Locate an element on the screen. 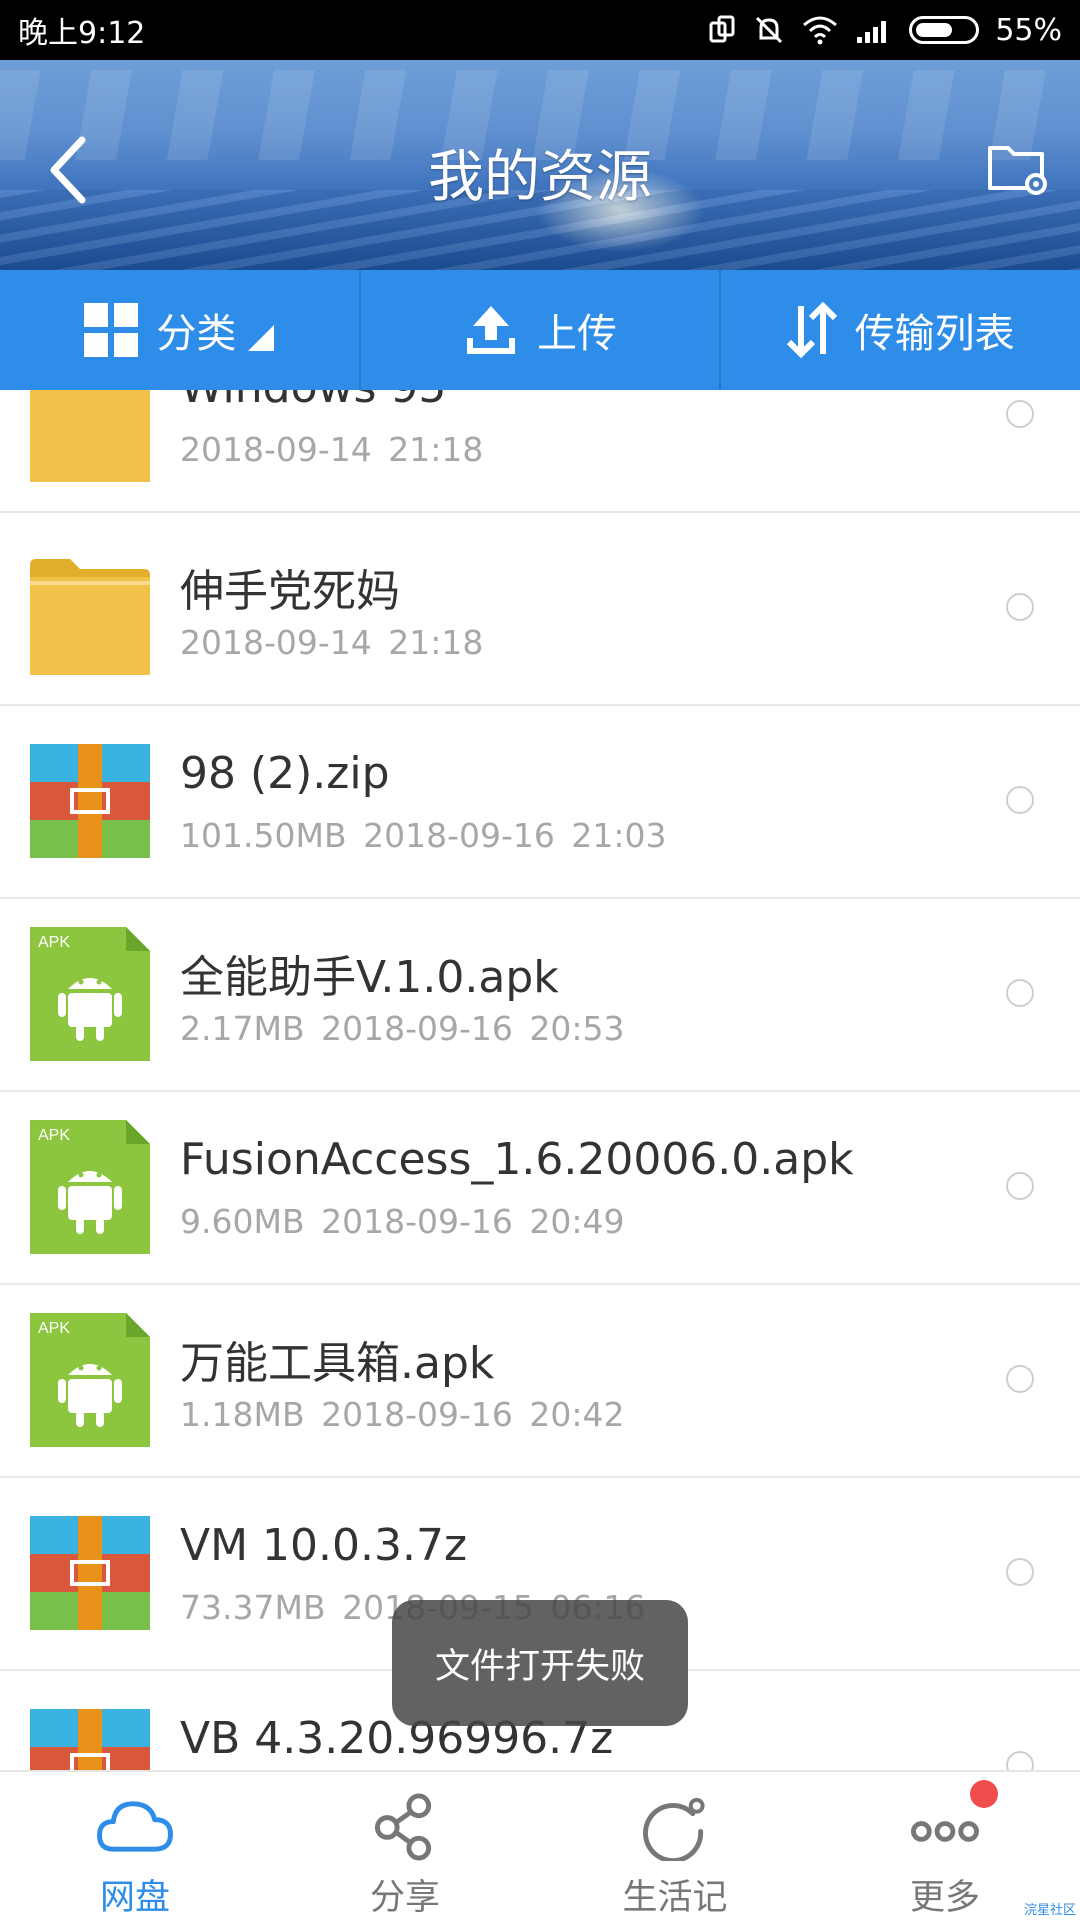  file-meta: 101.50MB 2018-09-16 21:03 is located at coordinates (423, 835).